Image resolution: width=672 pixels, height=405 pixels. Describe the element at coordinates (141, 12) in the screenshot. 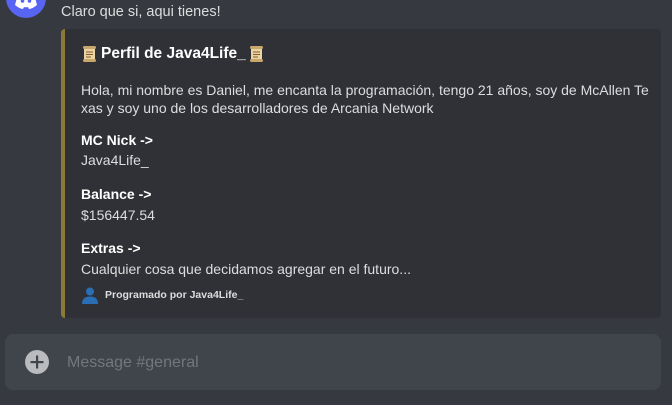

I see `message-text: Claro que si, aqui tienes!` at that location.